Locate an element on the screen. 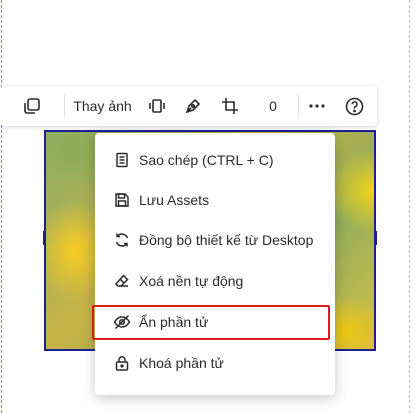 The image size is (420, 413). pen-icon is located at coordinates (193, 106).